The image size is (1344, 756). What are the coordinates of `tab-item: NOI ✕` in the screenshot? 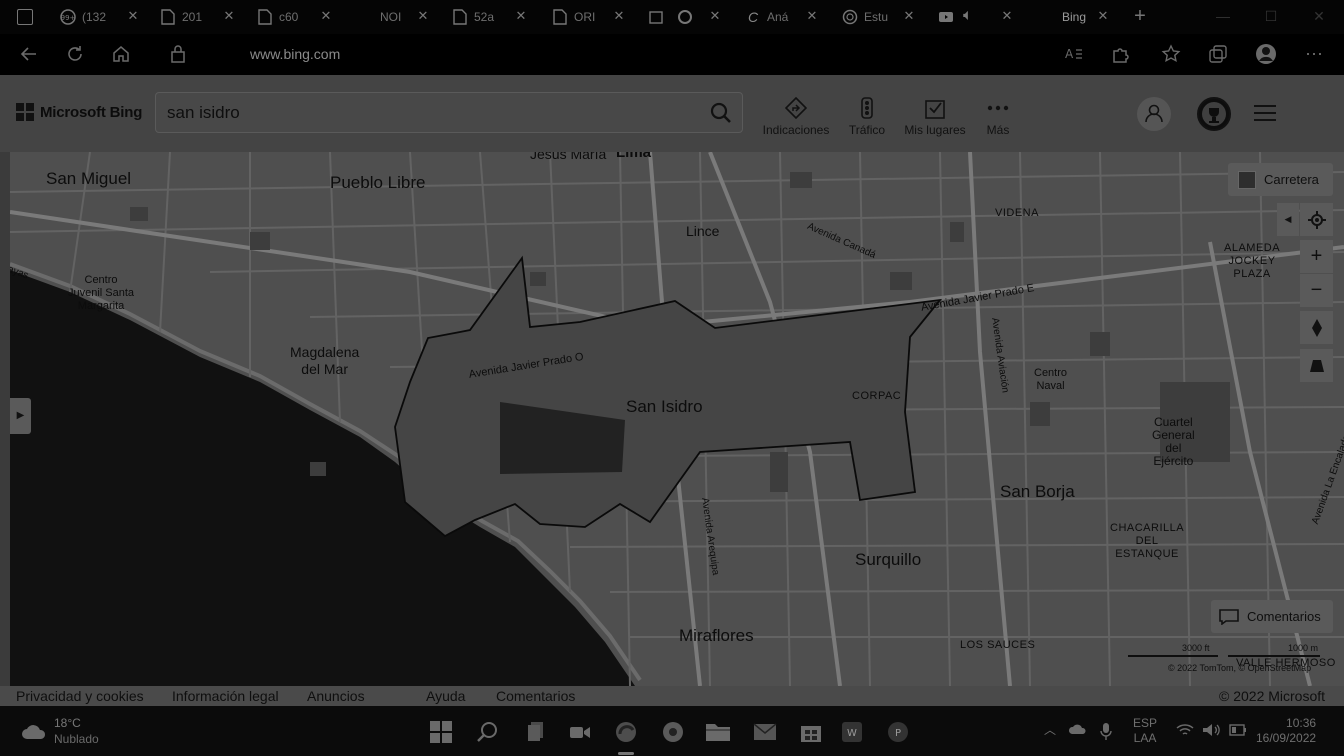 It's located at (394, 17).